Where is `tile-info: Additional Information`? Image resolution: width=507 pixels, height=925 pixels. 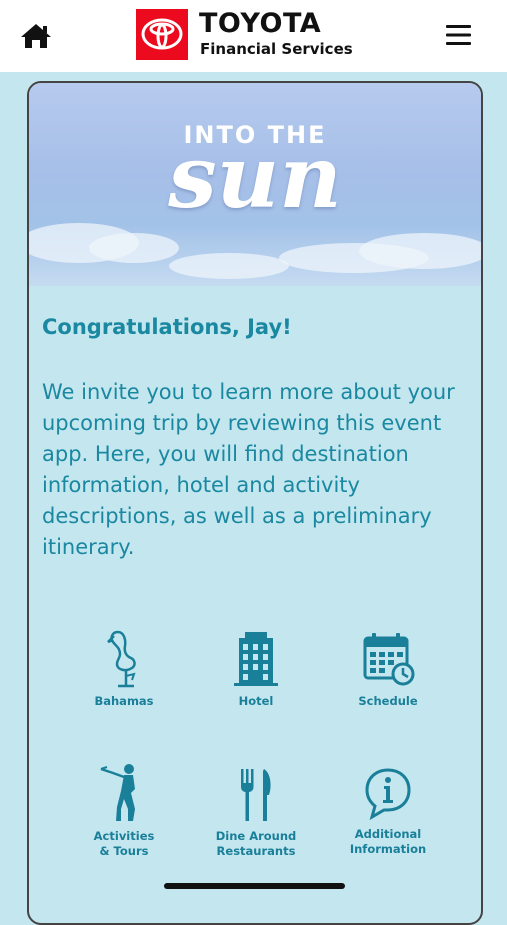
tile-info: Additional Information is located at coordinates (388, 812).